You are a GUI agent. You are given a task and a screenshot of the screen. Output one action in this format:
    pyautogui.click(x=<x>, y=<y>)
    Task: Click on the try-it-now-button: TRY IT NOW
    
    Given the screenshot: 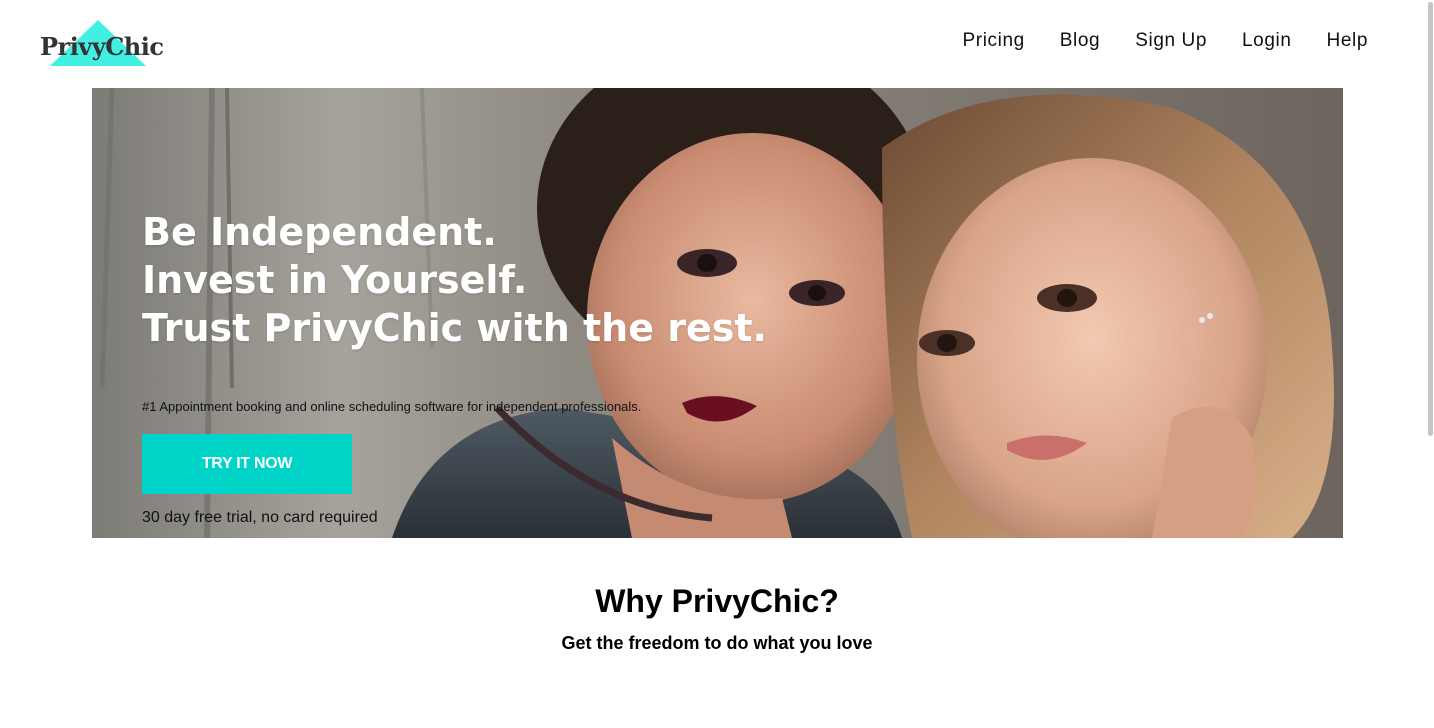 What is the action you would take?
    pyautogui.click(x=247, y=464)
    